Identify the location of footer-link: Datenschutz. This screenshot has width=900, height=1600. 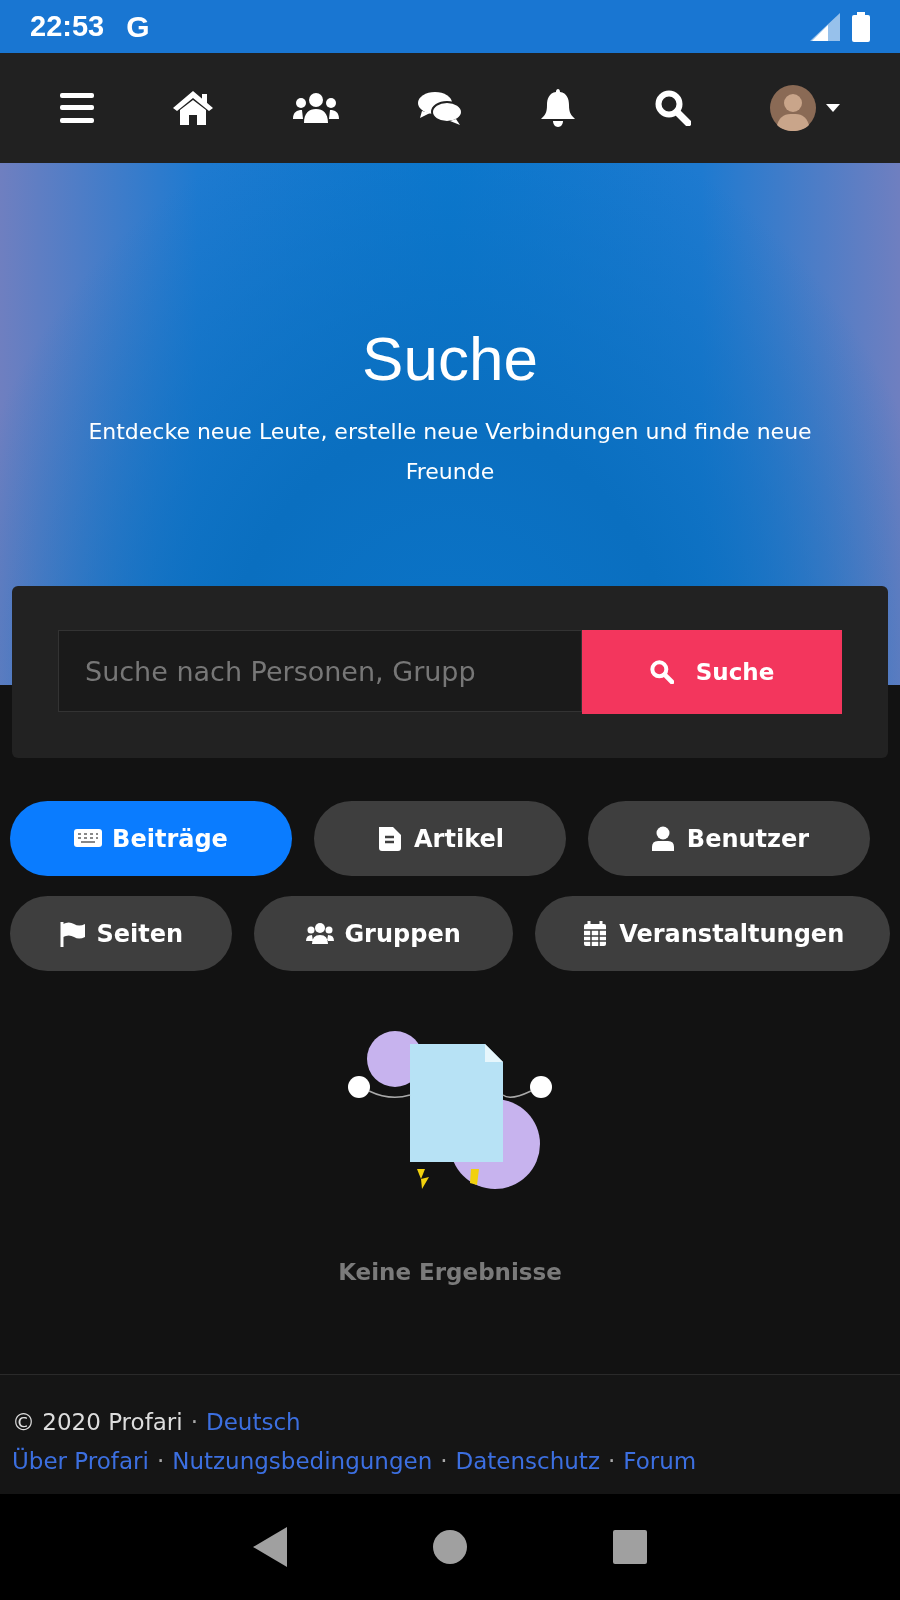
(527, 1461).